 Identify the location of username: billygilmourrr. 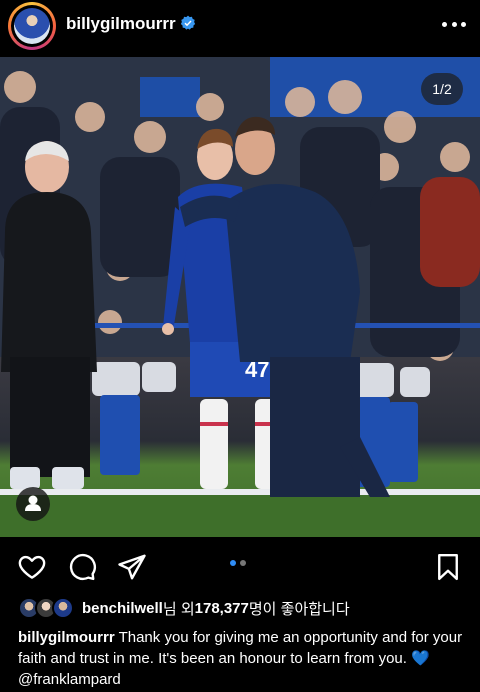
(121, 24).